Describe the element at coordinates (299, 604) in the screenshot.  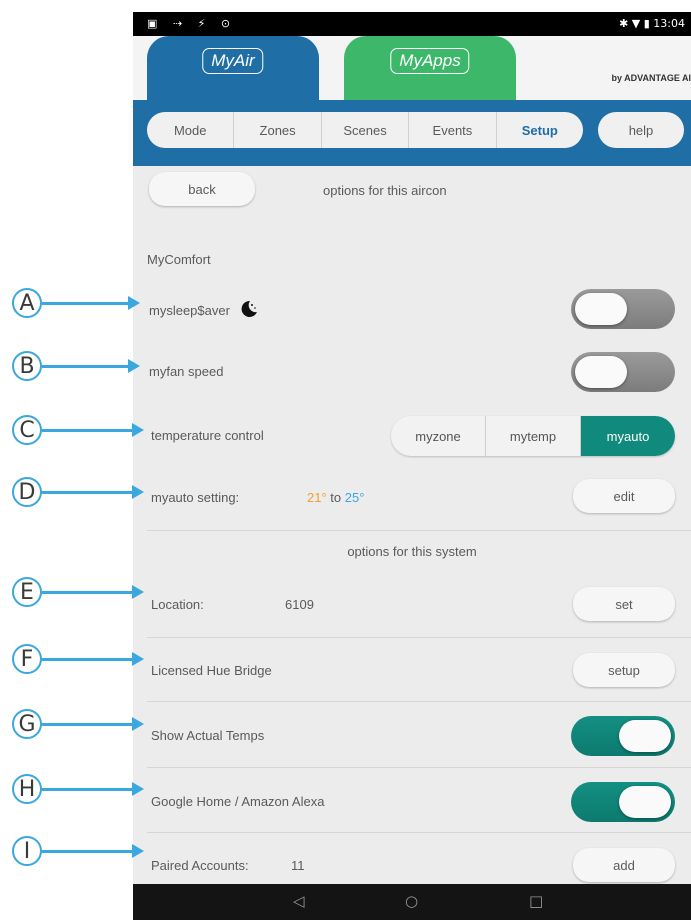
I see `location-value: 6109` at that location.